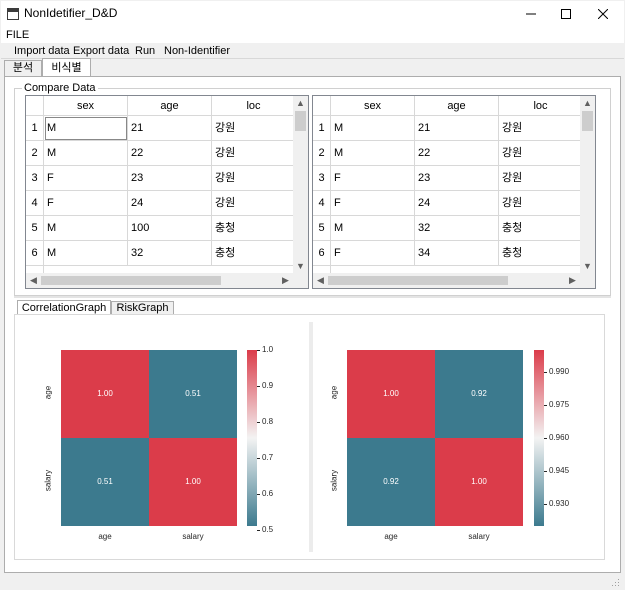 The width and height of the screenshot is (625, 590). Describe the element at coordinates (268, 529) in the screenshot. I see `chart1-colorbar-tick-label: 0.5` at that location.